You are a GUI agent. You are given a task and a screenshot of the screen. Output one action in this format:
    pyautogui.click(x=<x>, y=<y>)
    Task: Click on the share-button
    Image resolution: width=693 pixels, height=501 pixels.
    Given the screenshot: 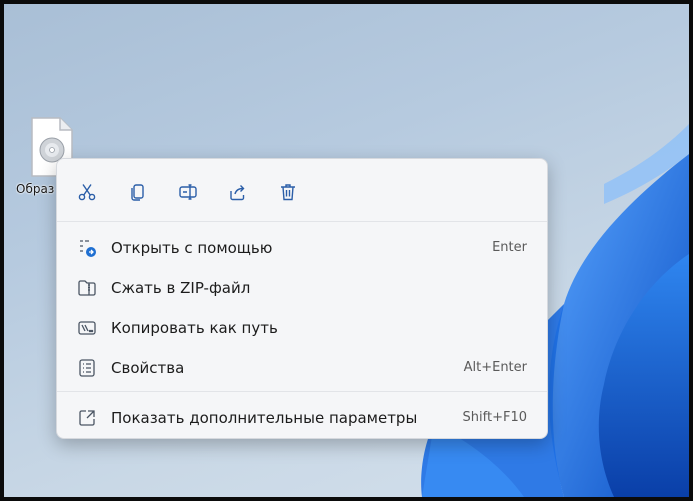 What is the action you would take?
    pyautogui.click(x=238, y=192)
    